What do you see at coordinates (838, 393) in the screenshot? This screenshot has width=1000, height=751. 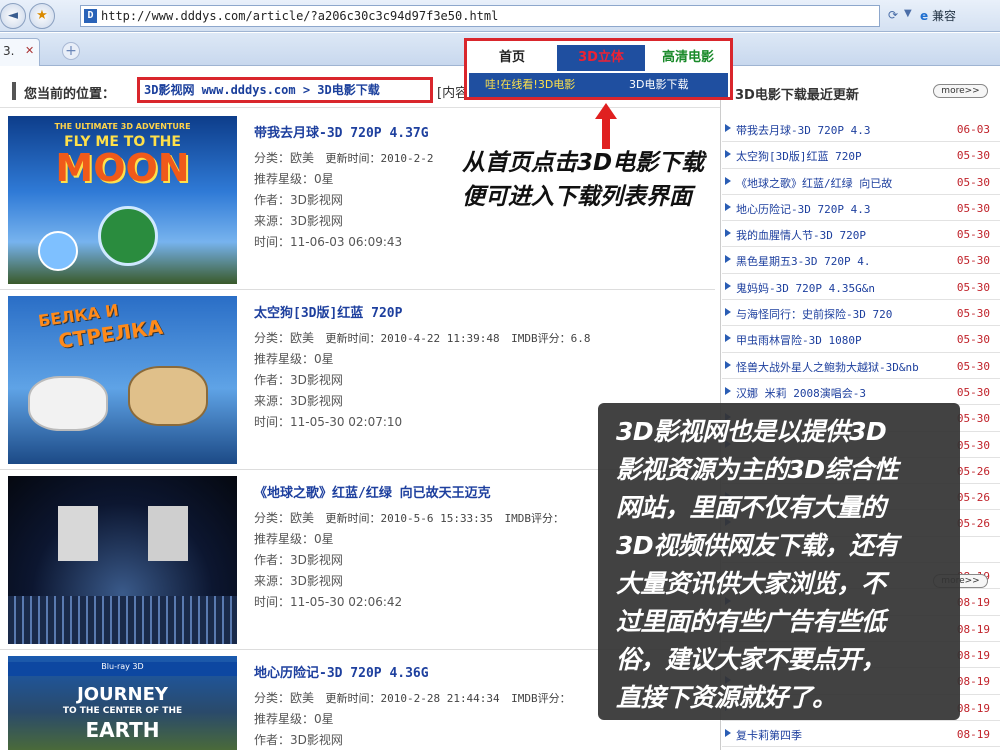 I see `sidebar-item-title: 汉娜 米莉 2008演唱会-3` at bounding box center [838, 393].